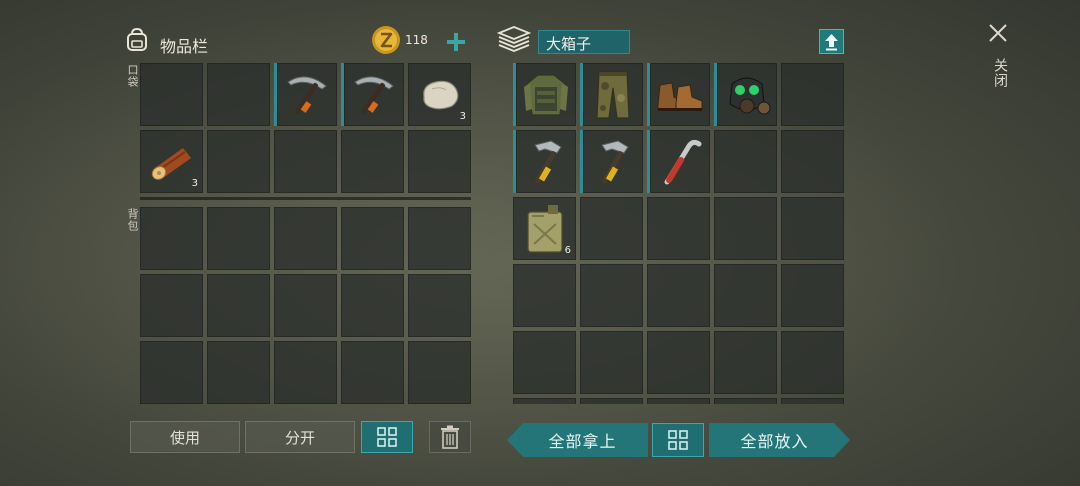 The height and width of the screenshot is (486, 1080). What do you see at coordinates (514, 39) in the screenshot?
I see `box-stack-icon` at bounding box center [514, 39].